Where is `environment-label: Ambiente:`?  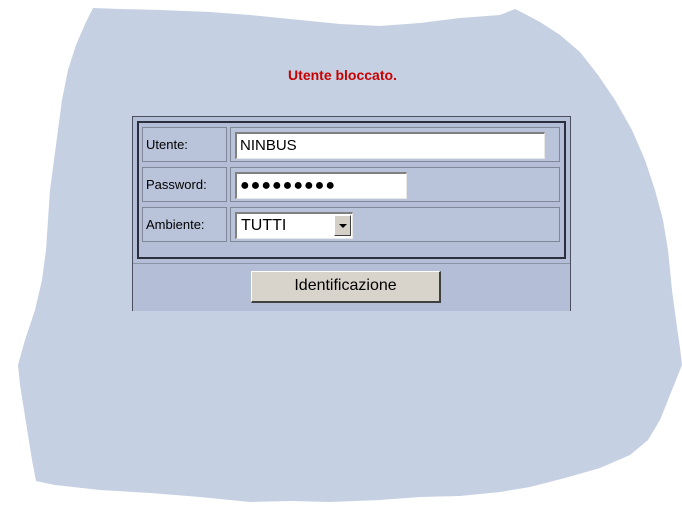
environment-label: Ambiente: is located at coordinates (184, 224).